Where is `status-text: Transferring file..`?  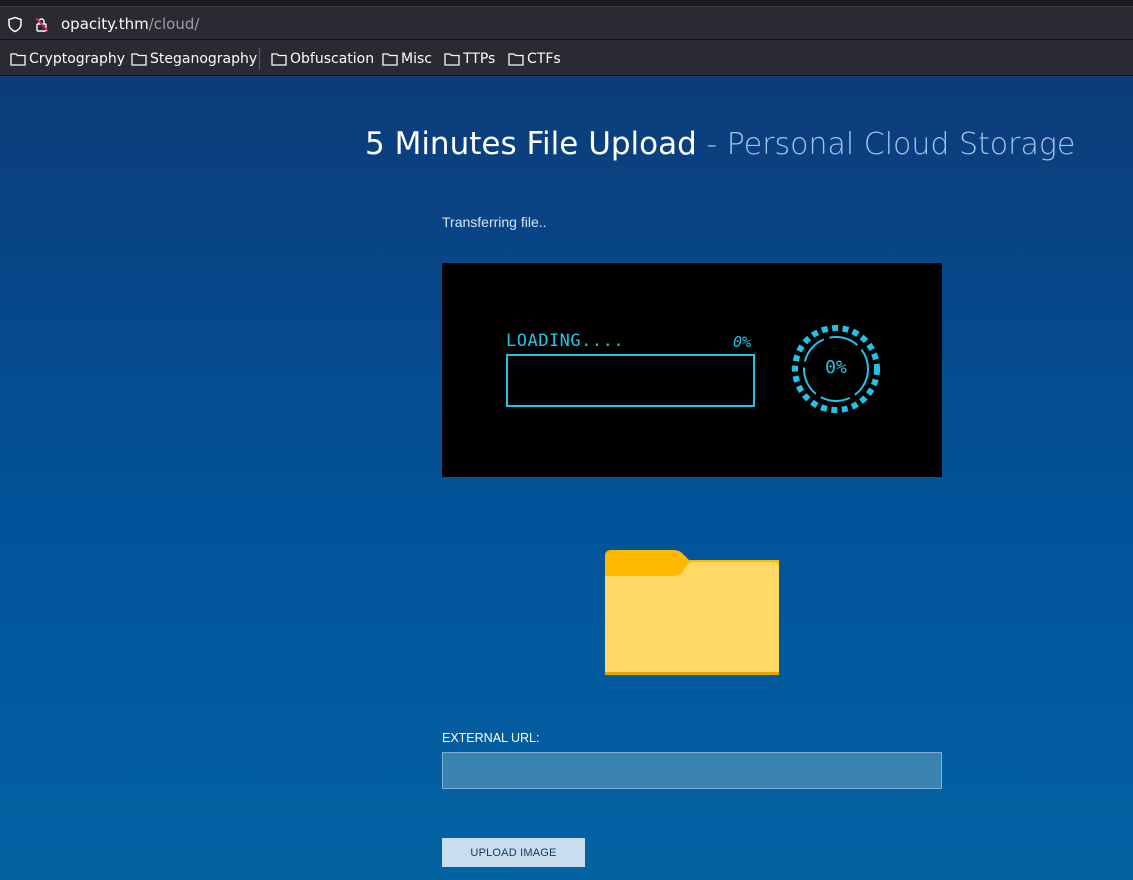
status-text: Transferring file.. is located at coordinates (494, 222).